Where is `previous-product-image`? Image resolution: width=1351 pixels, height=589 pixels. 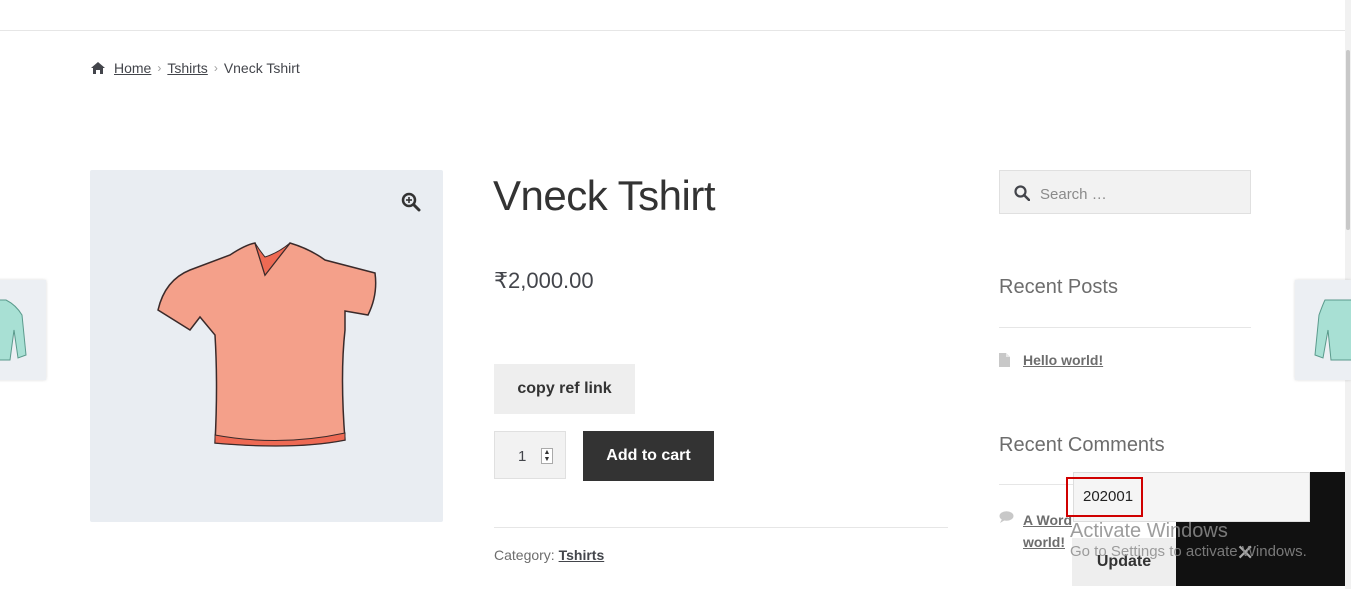 previous-product-image is located at coordinates (13, 330).